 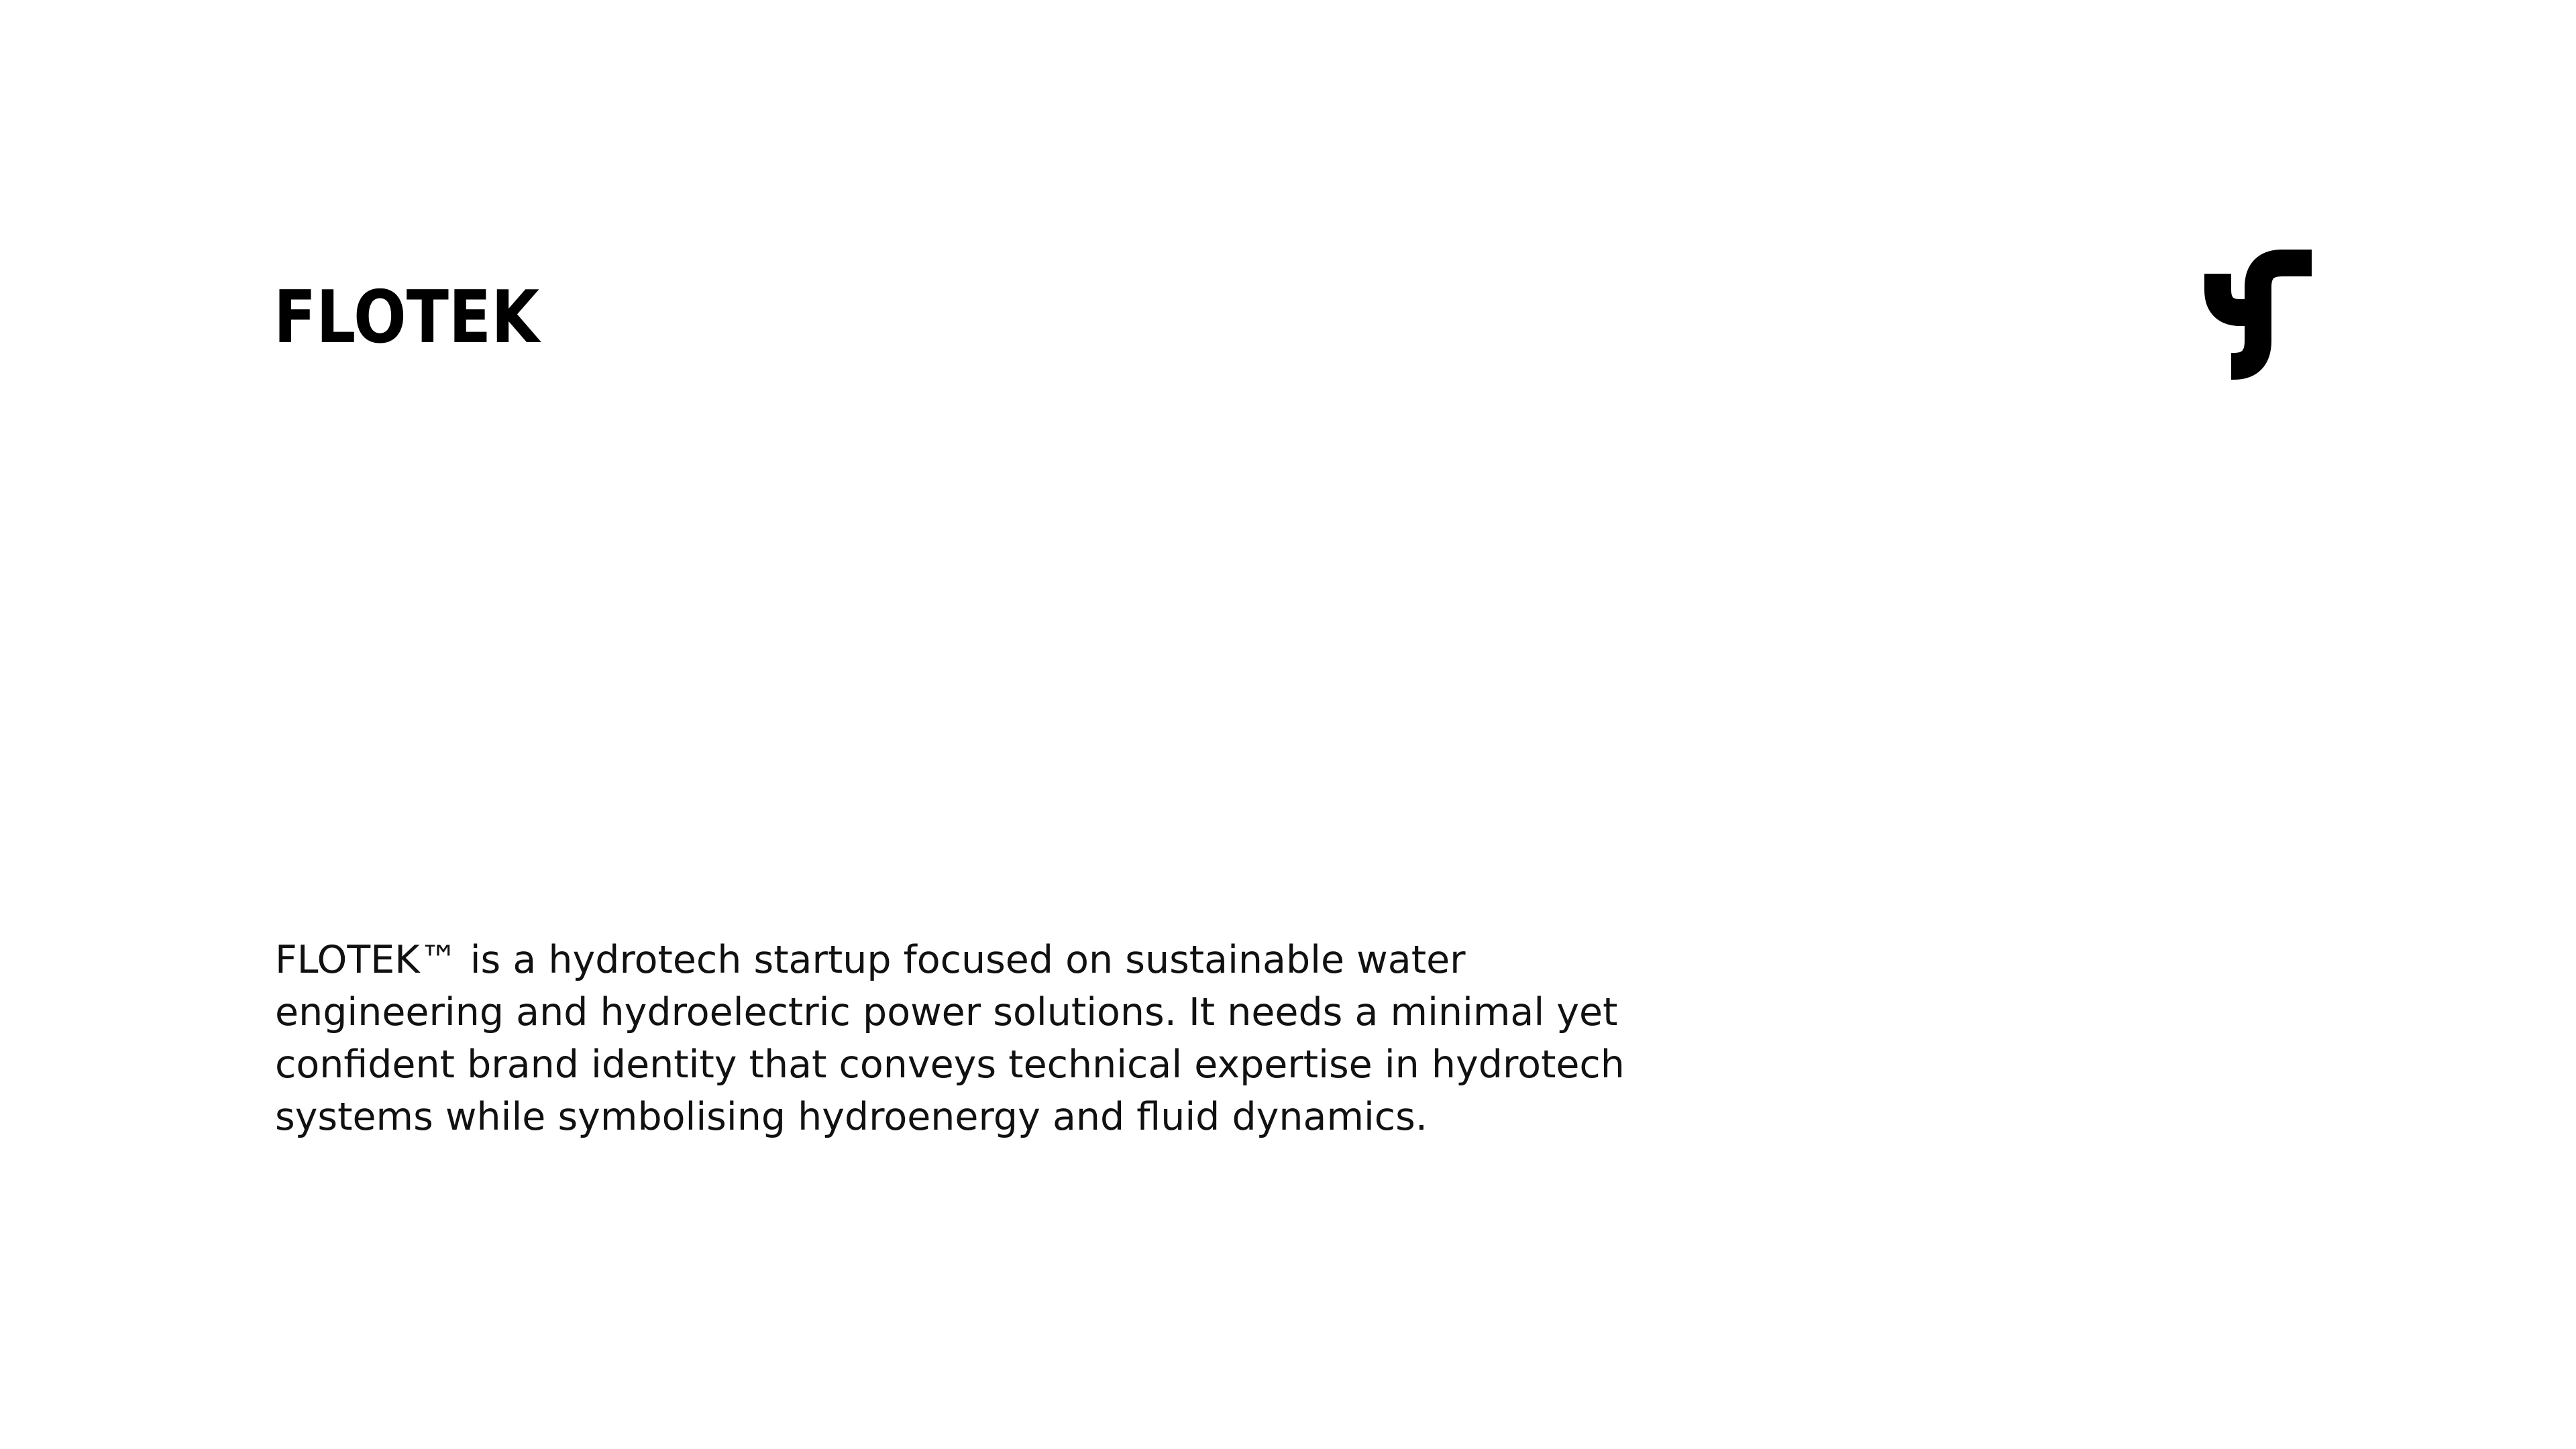 I want to click on flotek-pipe-mark-icon, so click(x=2258, y=315).